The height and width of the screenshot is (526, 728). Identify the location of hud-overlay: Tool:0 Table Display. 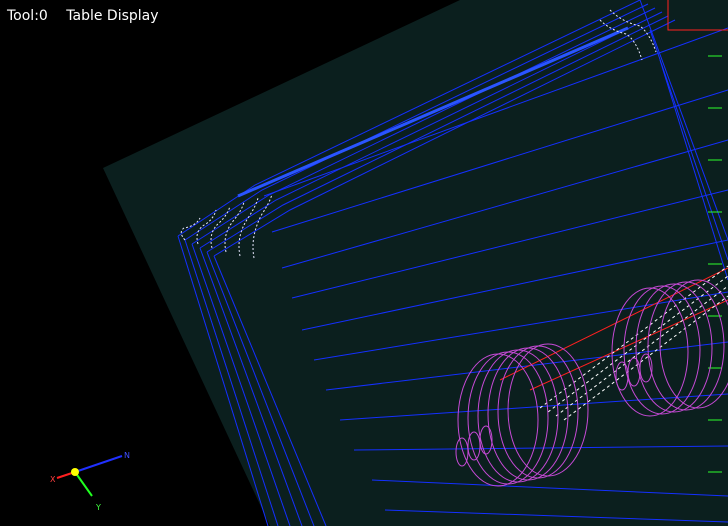
(90, 16).